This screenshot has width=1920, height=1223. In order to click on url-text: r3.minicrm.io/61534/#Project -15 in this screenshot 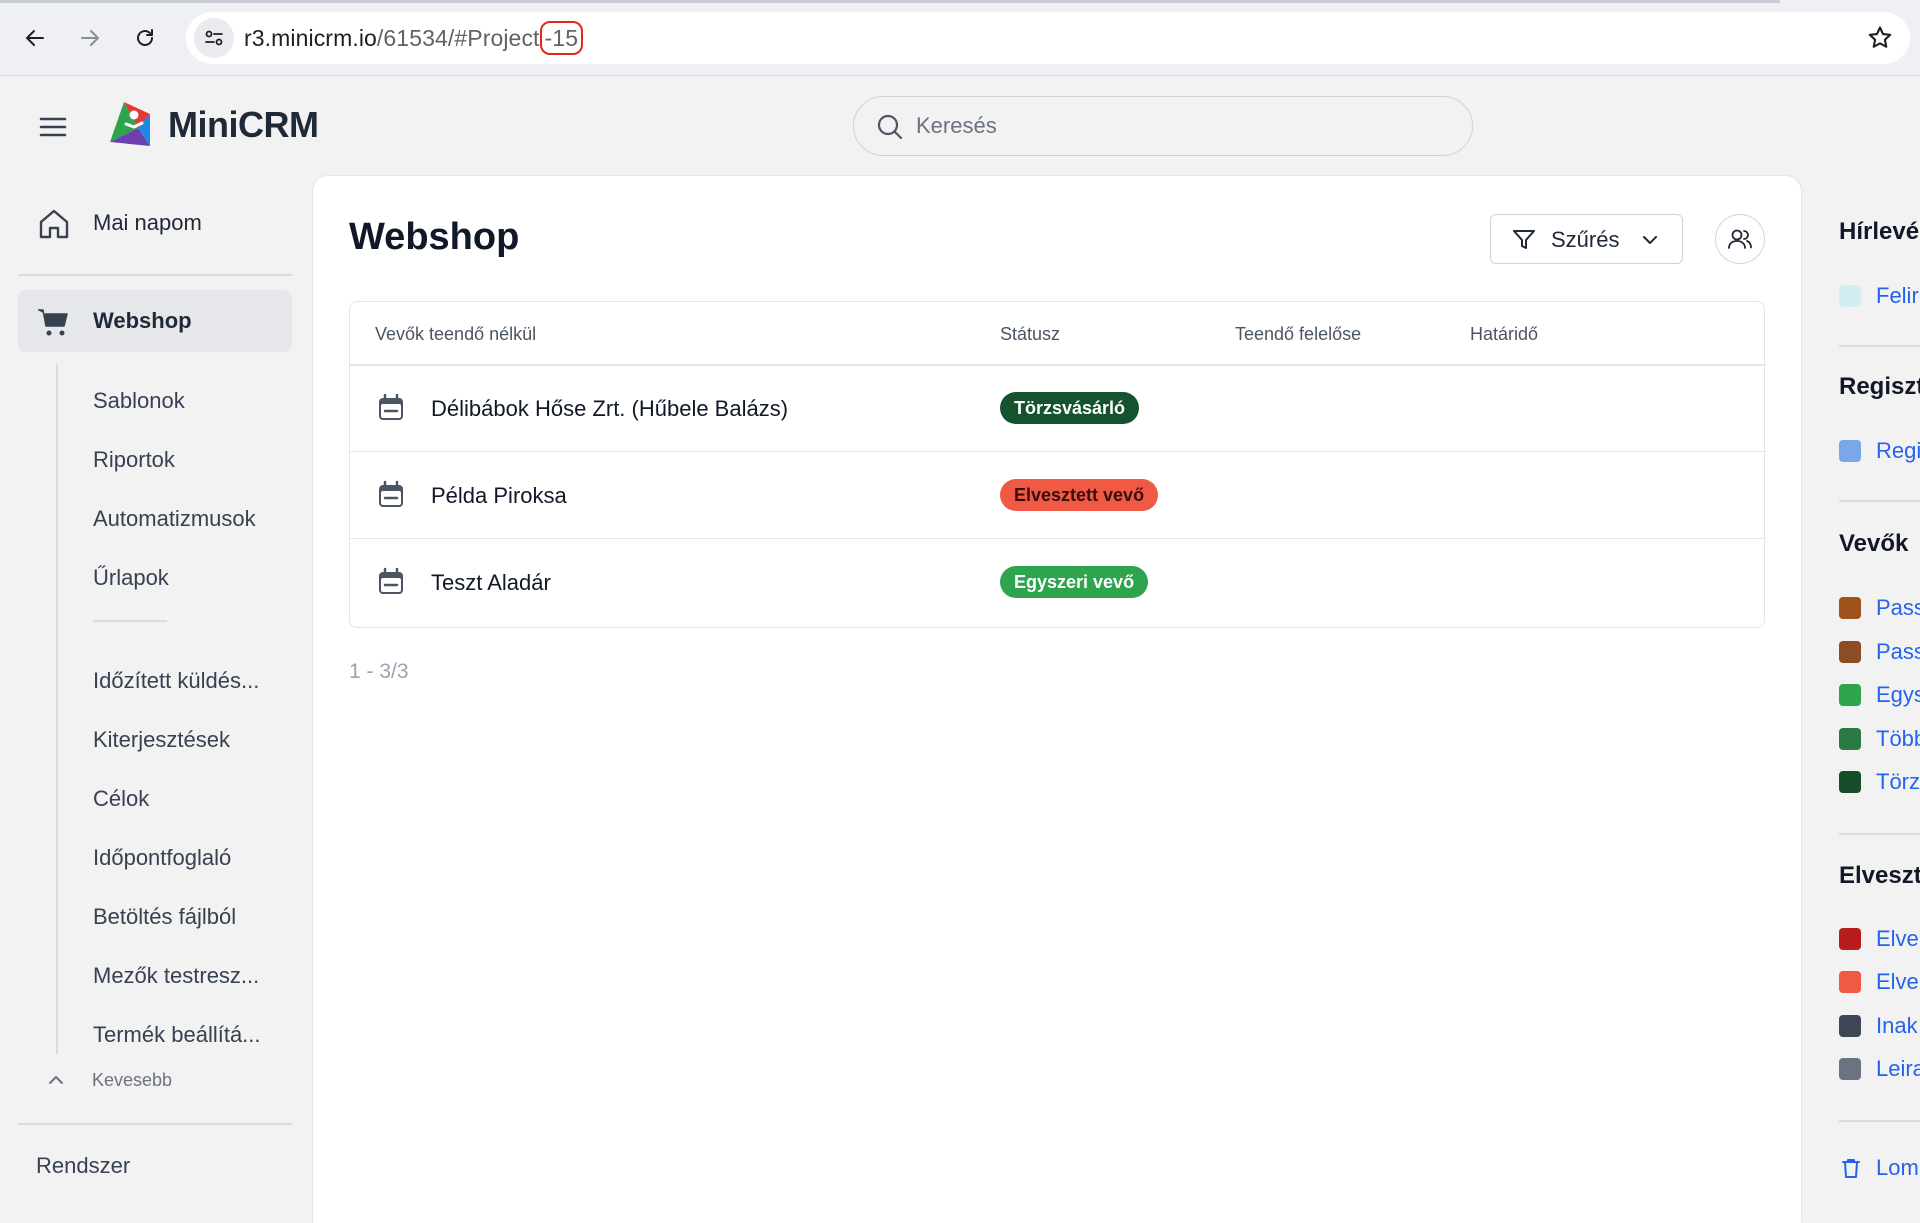, I will do `click(414, 38)`.